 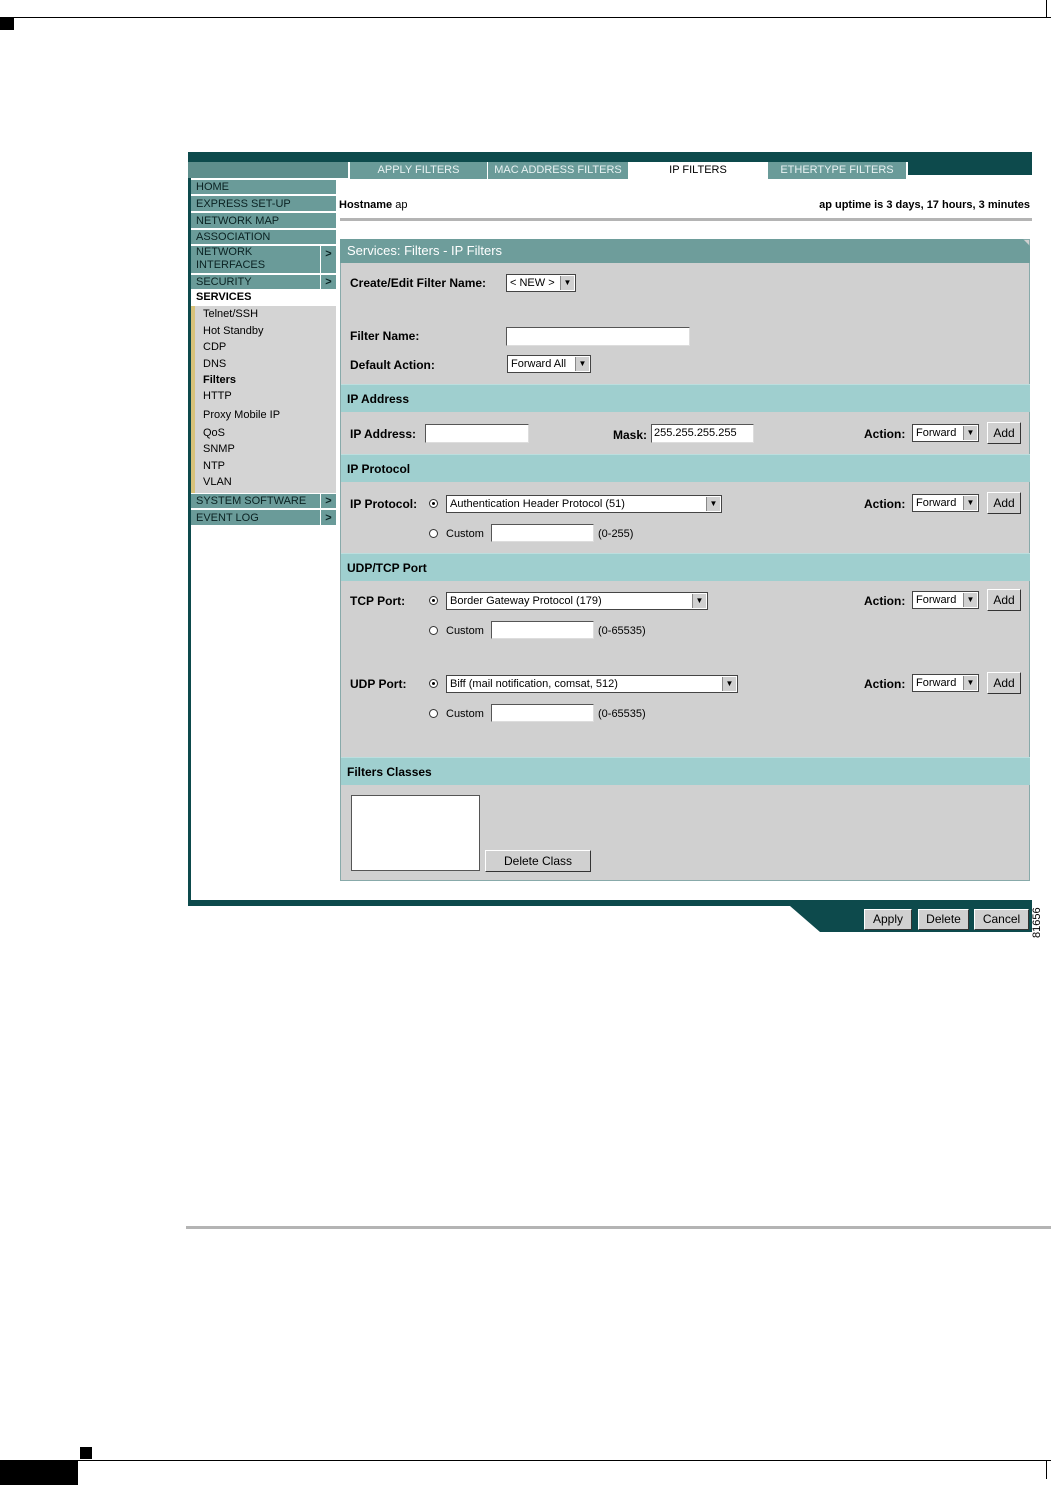 What do you see at coordinates (885, 504) in the screenshot?
I see `protocol-action-label: Action:` at bounding box center [885, 504].